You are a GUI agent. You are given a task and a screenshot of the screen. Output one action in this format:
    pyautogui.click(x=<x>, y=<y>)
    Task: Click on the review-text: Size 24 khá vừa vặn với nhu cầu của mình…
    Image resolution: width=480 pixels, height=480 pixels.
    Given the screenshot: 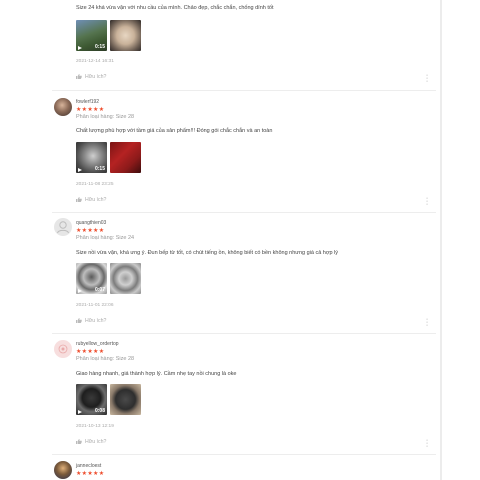 What is the action you would take?
    pyautogui.click(x=175, y=8)
    